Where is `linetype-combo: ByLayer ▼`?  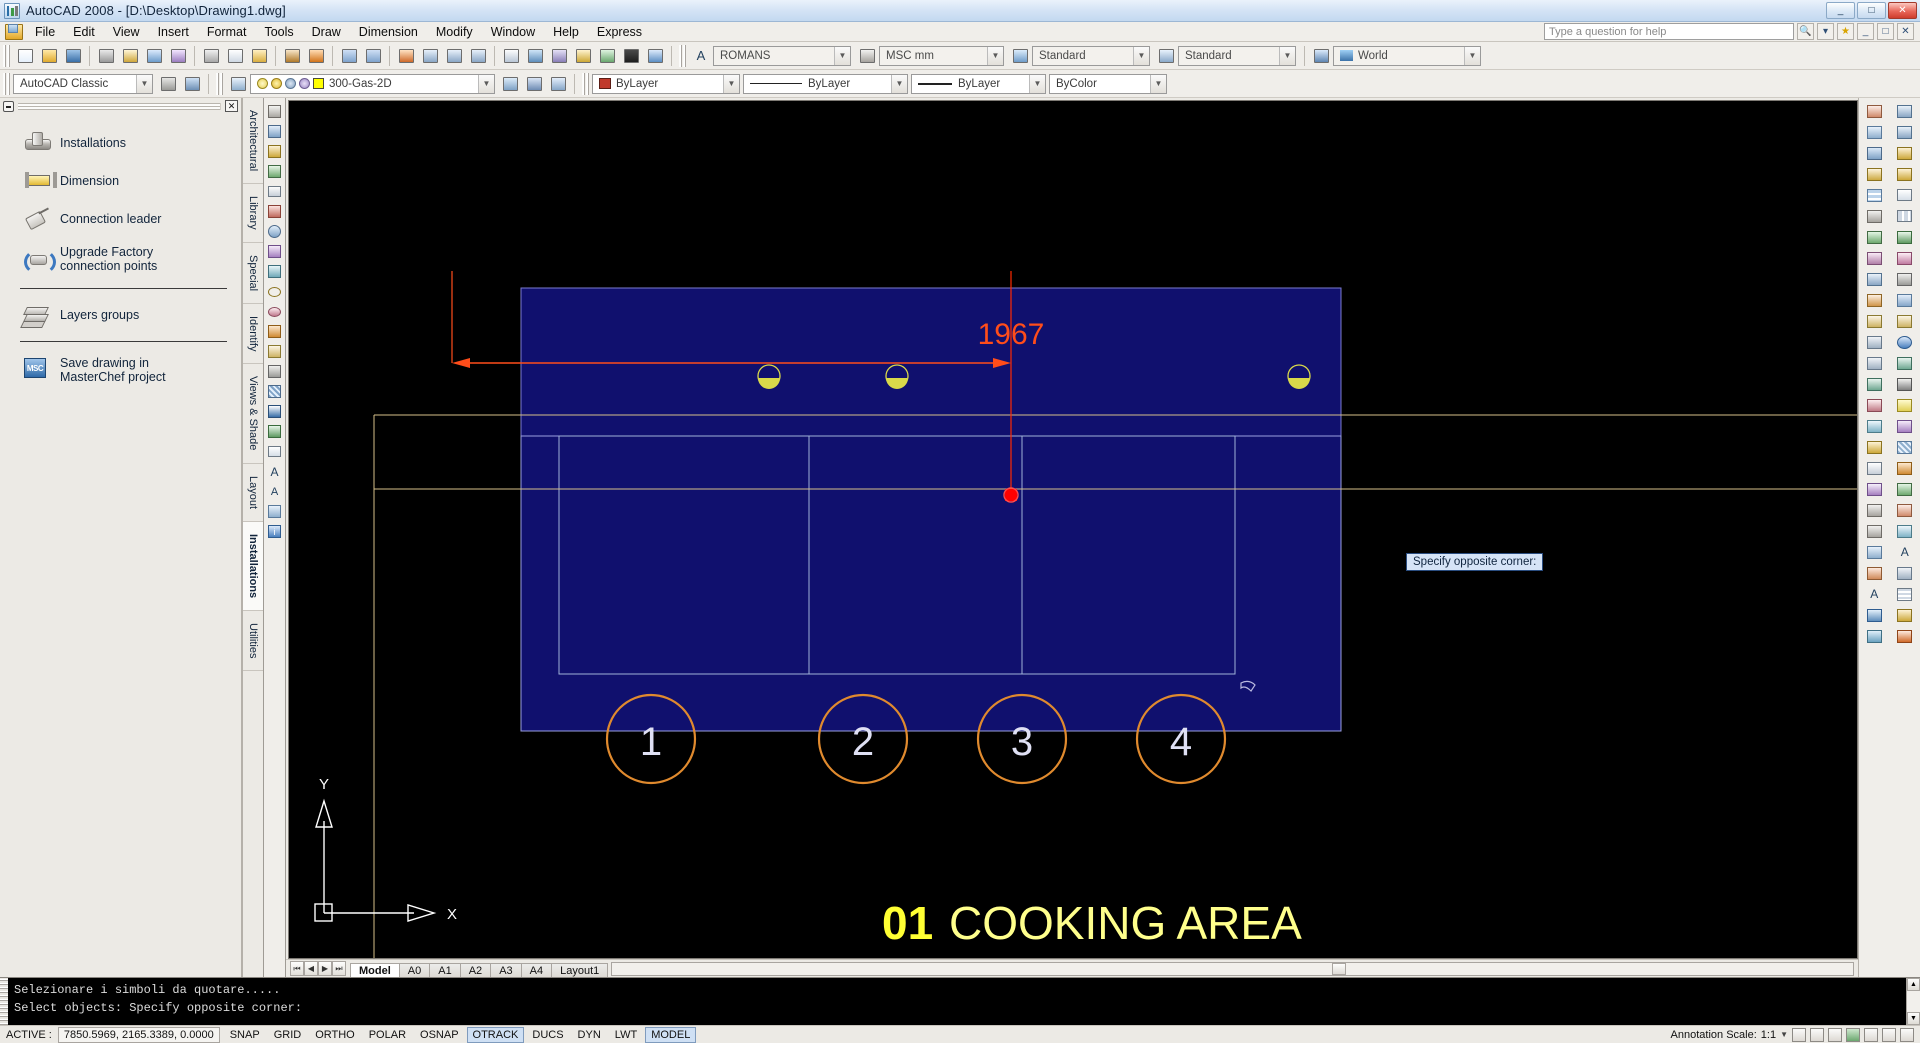 linetype-combo: ByLayer ▼ is located at coordinates (825, 83).